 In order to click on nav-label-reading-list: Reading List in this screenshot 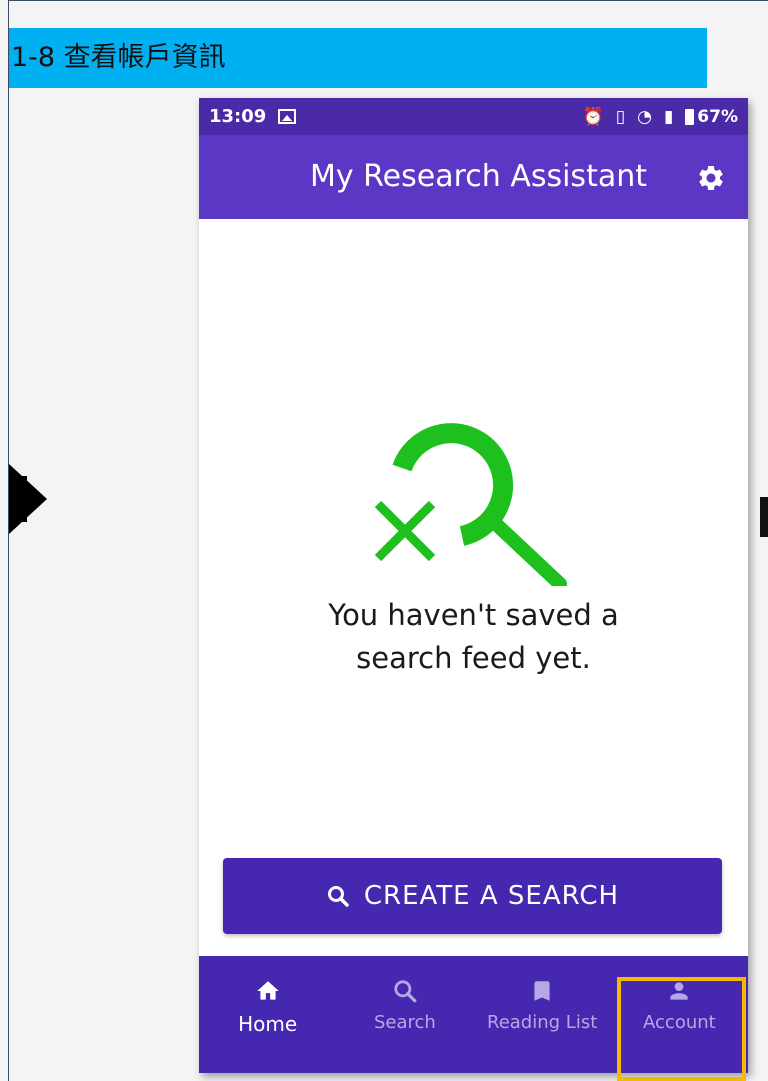, I will do `click(542, 1022)`.